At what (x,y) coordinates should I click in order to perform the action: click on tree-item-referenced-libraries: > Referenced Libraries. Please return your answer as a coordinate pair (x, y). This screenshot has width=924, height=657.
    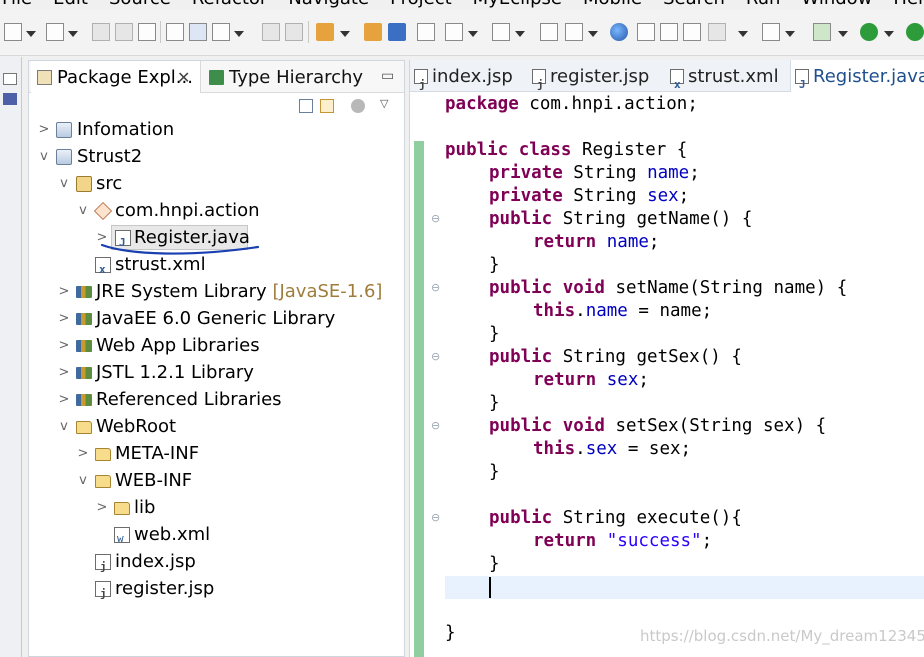
    Looking at the image, I should click on (216, 399).